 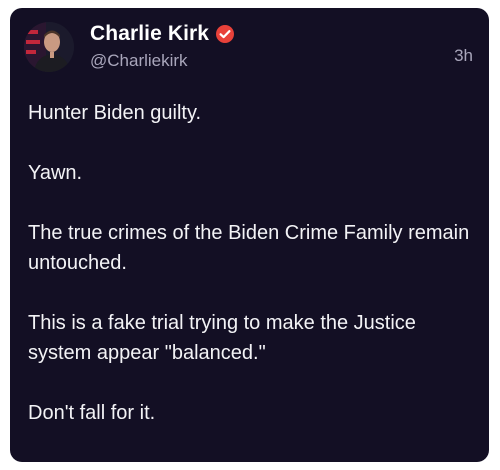 I want to click on display-name: Charlie Kirk, so click(x=149, y=34).